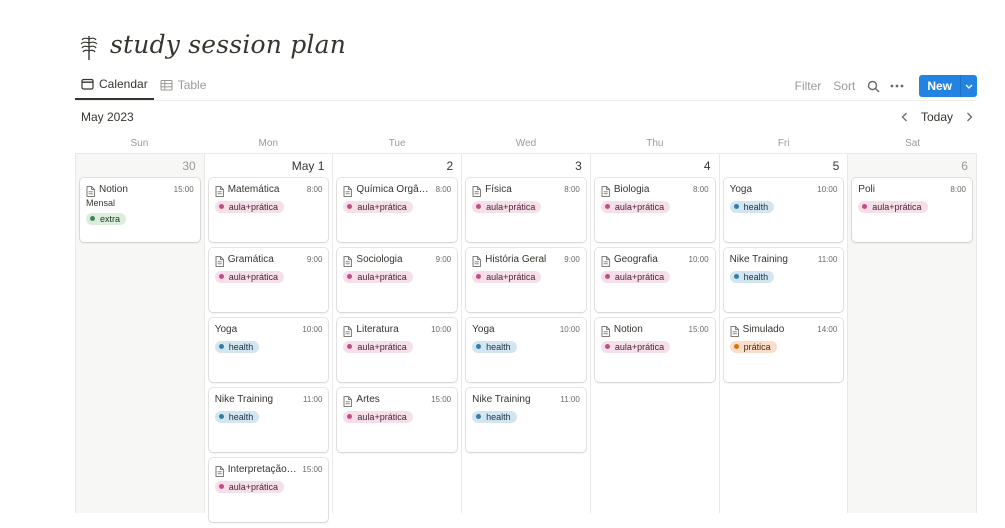  Describe the element at coordinates (707, 166) in the screenshot. I see `day-number: 4` at that location.